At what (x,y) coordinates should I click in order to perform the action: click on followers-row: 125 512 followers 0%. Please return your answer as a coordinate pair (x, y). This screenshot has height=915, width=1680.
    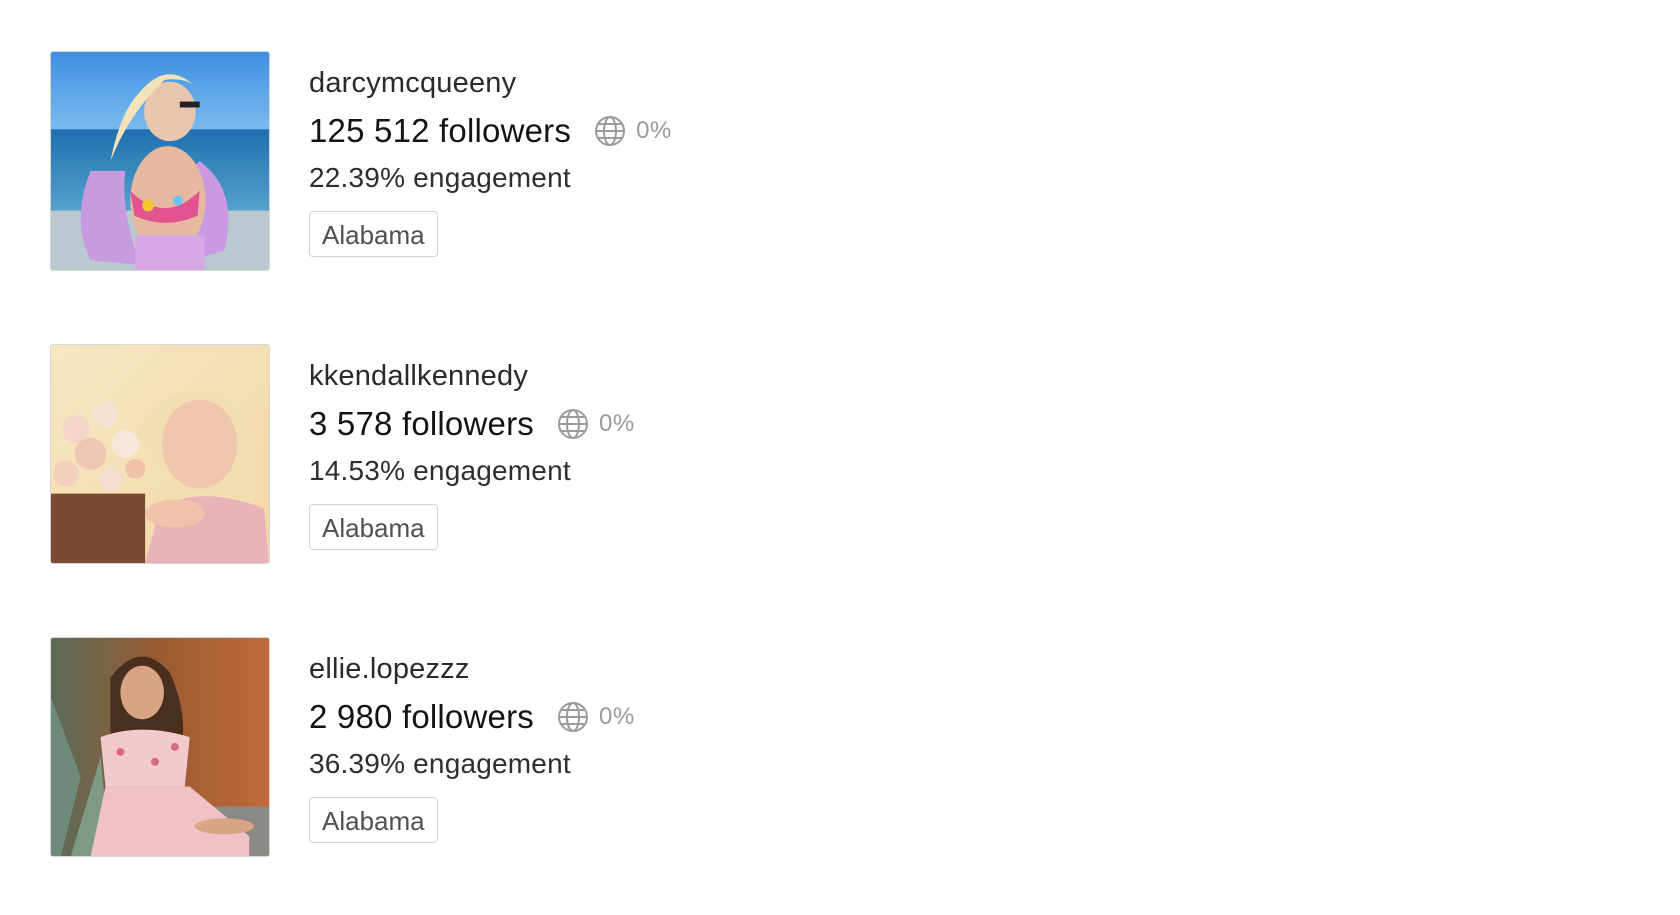
    Looking at the image, I should click on (490, 131).